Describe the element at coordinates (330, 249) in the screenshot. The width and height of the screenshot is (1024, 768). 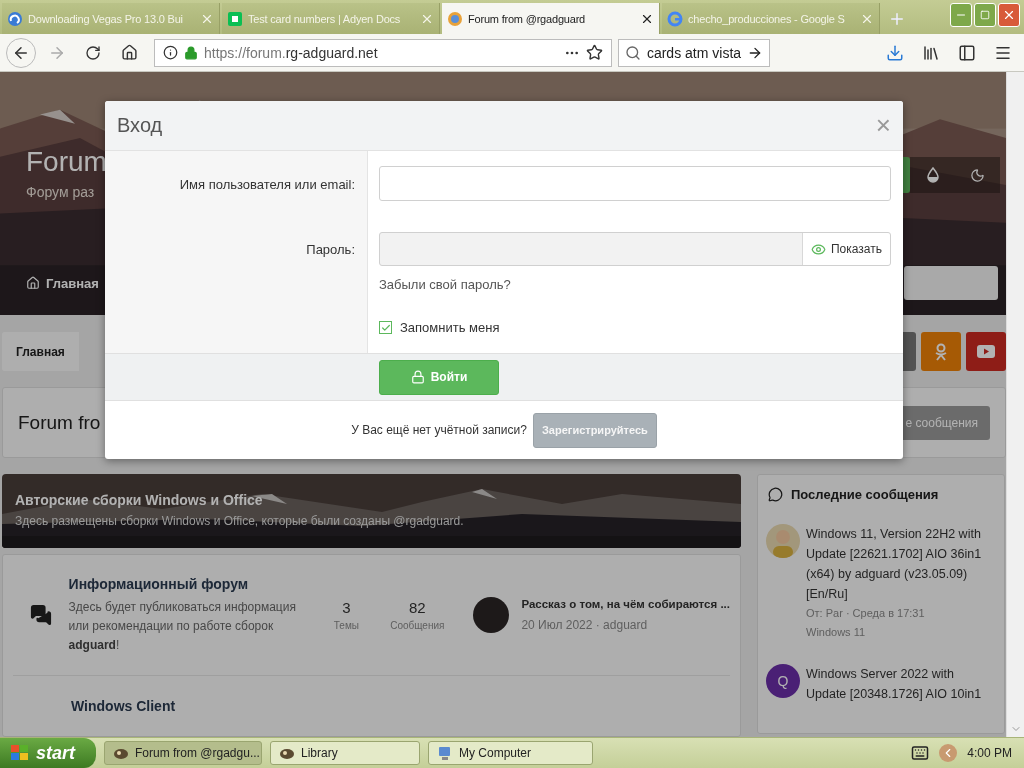
I see `field-label: Пароль:` at that location.